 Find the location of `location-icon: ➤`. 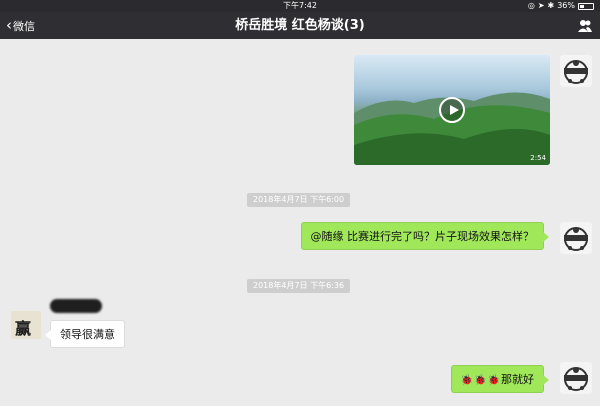

location-icon: ➤ is located at coordinates (541, 5).